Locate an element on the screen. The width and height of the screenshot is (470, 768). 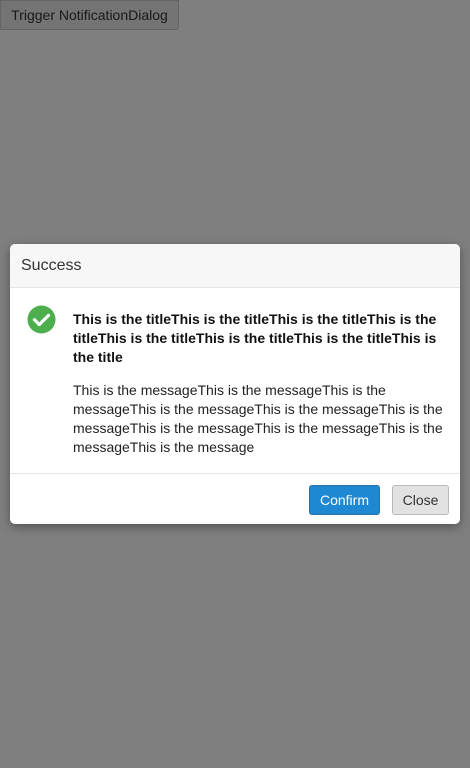
confirm-button: Confirm is located at coordinates (344, 500).